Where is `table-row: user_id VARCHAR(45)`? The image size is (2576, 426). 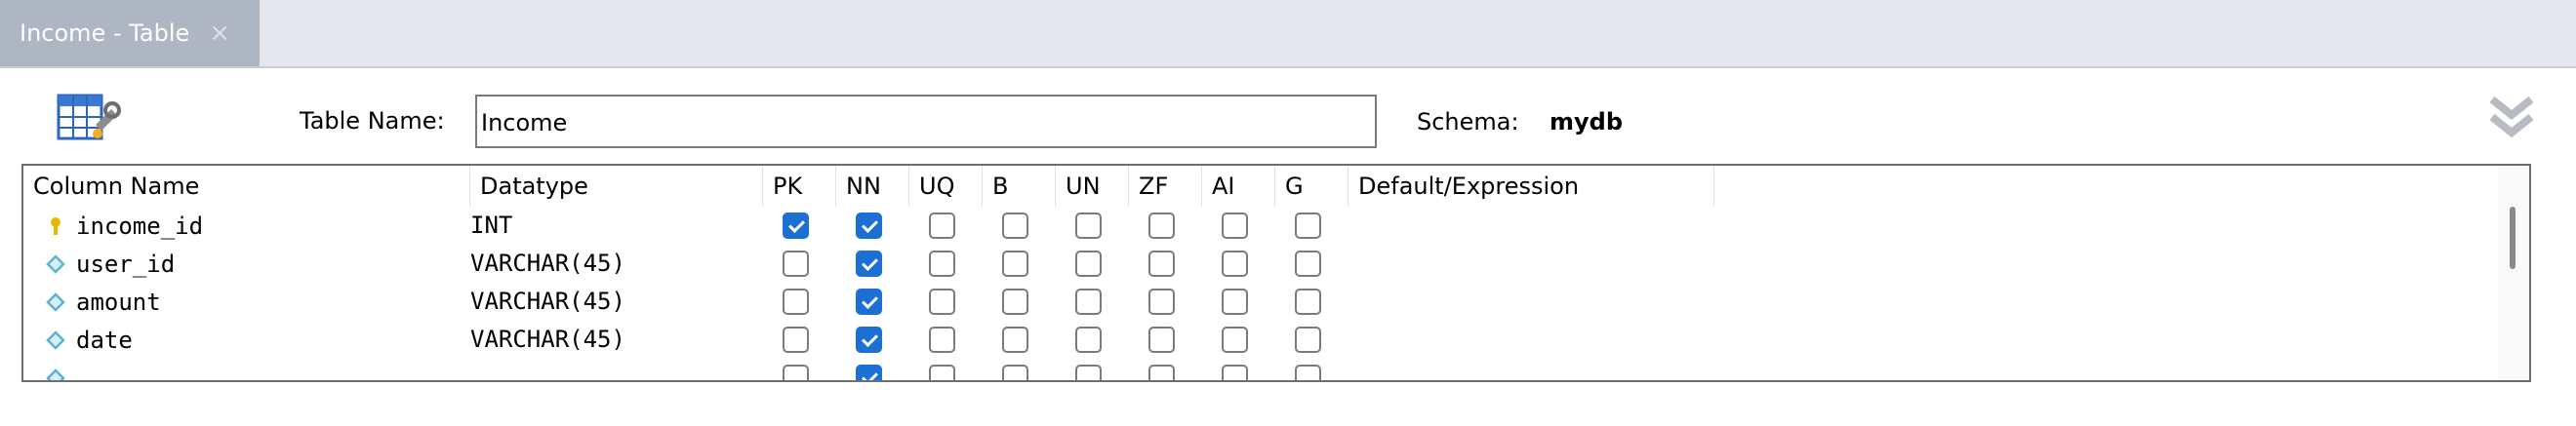 table-row: user_id VARCHAR(45) is located at coordinates (1260, 264).